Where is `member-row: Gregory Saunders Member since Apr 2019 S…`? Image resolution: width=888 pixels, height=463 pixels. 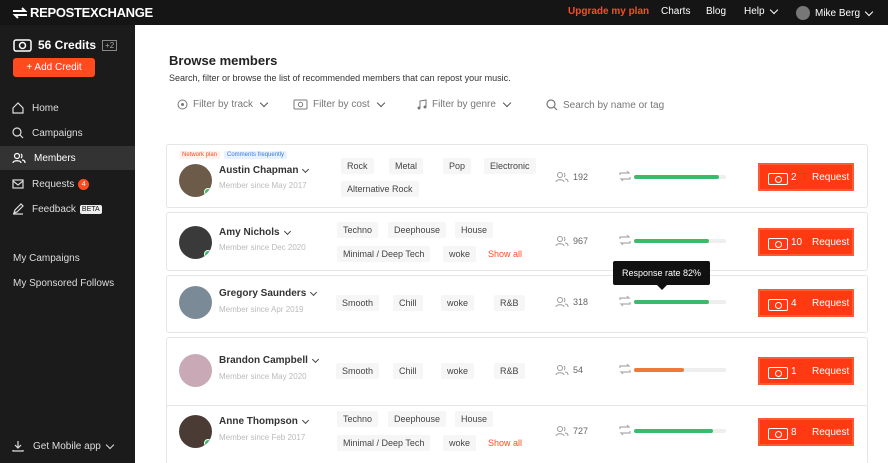
member-row: Gregory Saunders Member since Apr 2019 S… is located at coordinates (517, 304).